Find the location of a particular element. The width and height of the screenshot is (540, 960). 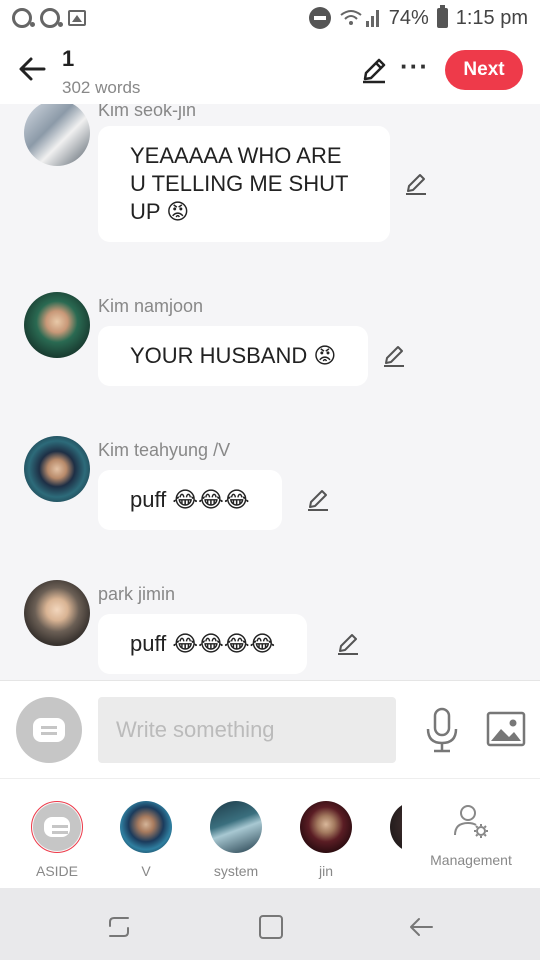

back-icon is located at coordinates (421, 927).